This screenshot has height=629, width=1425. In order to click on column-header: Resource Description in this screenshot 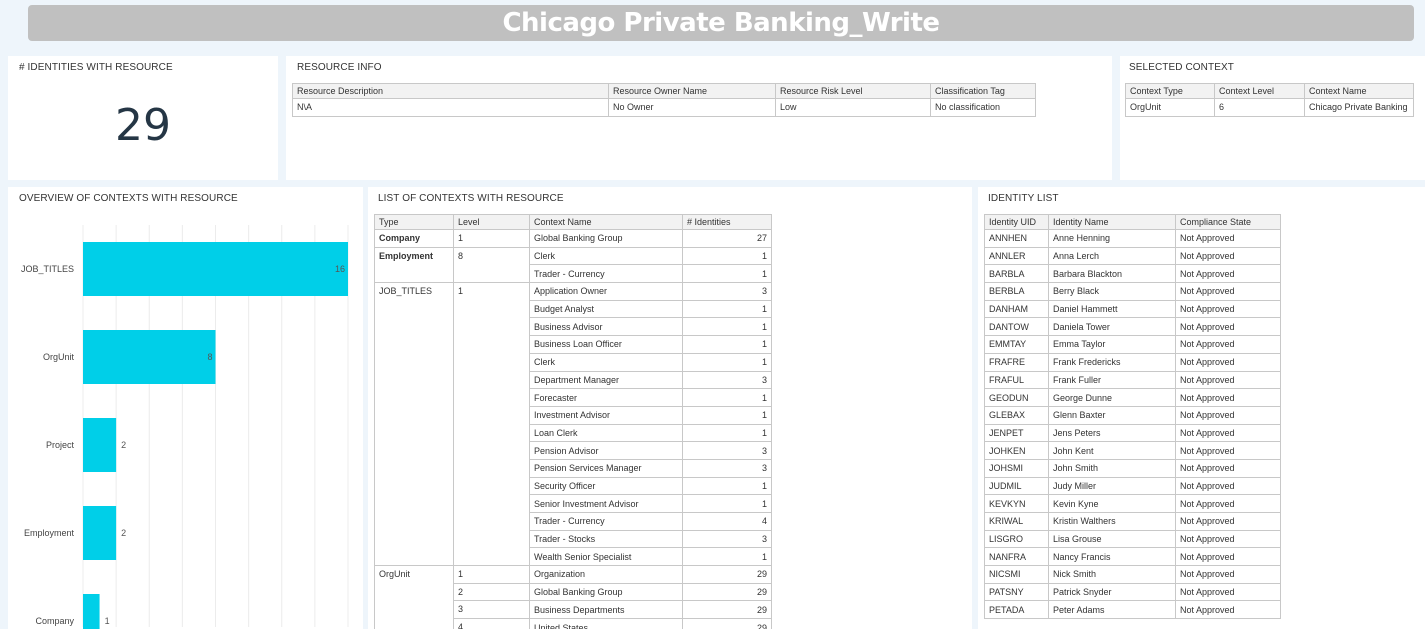, I will do `click(450, 91)`.